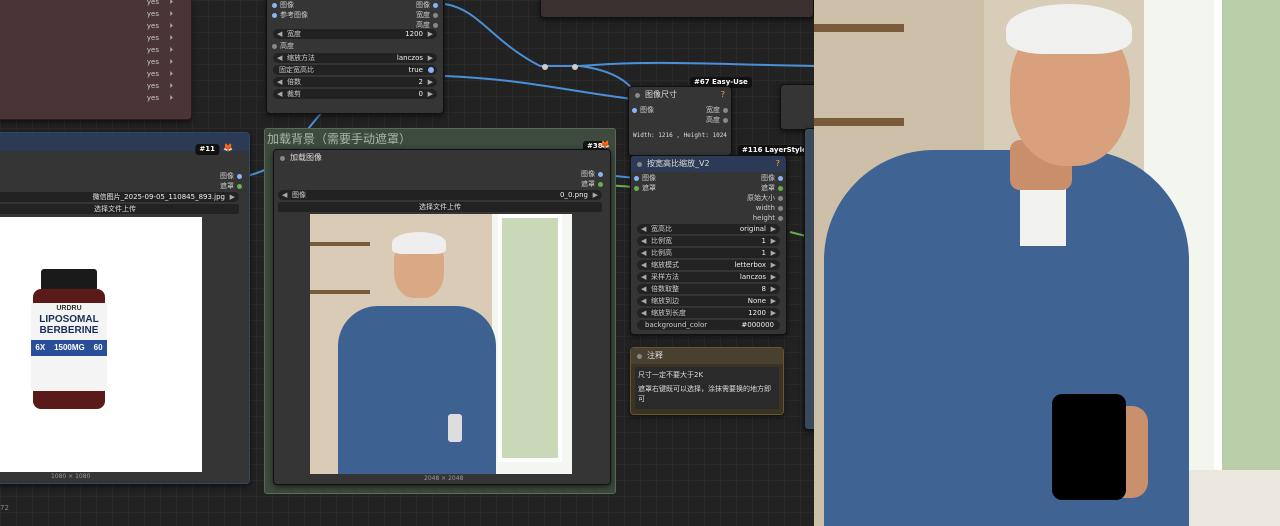 The image size is (1280, 526). Describe the element at coordinates (417, 390) in the screenshot. I see `person-shirt` at that location.